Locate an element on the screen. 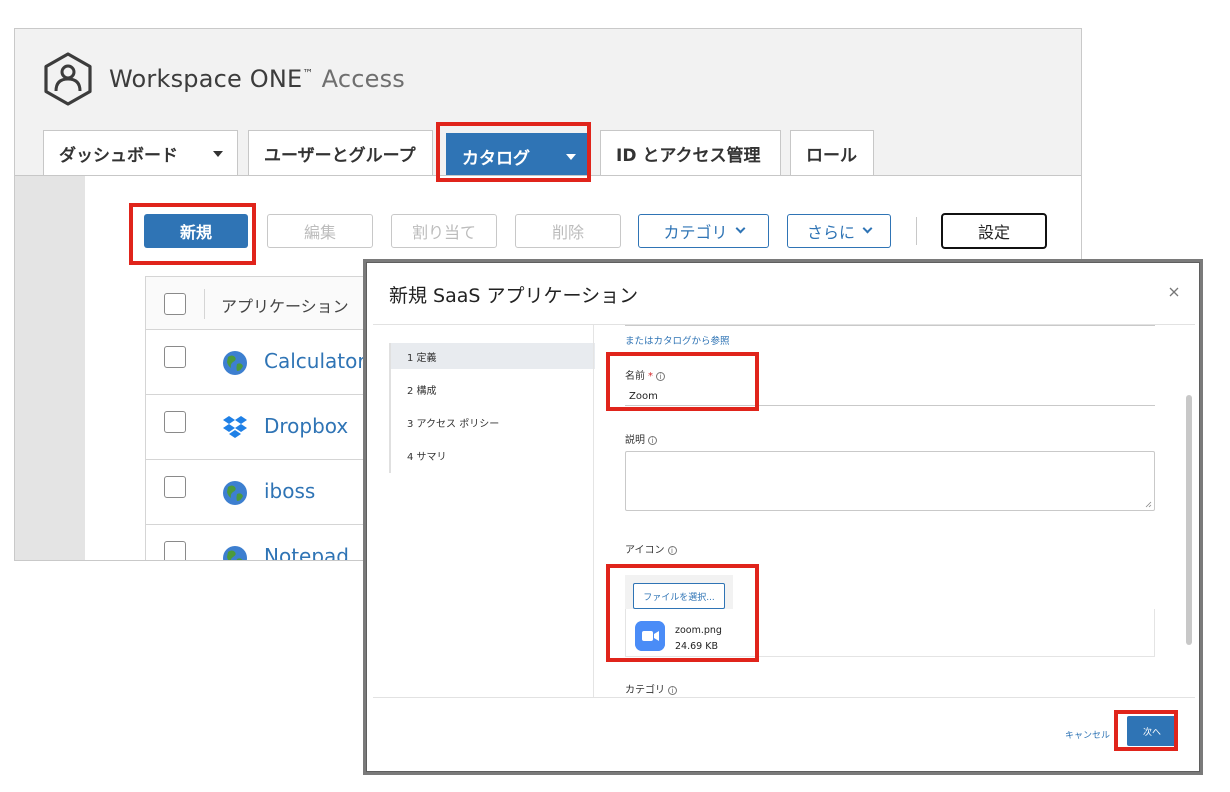 This screenshot has height=792, width=1230. table-row: Calculator is located at coordinates (266, 362).